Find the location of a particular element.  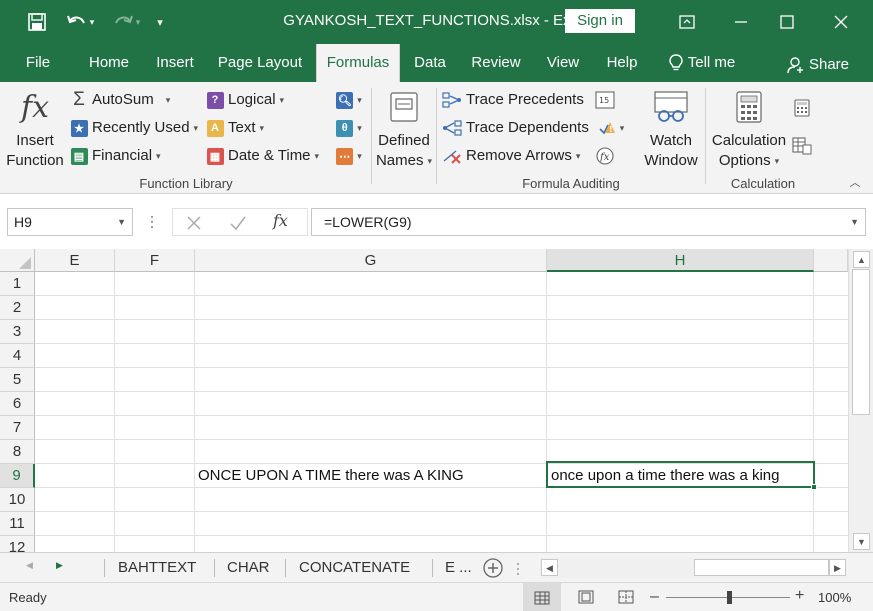

new-sheet-icon is located at coordinates (493, 568).